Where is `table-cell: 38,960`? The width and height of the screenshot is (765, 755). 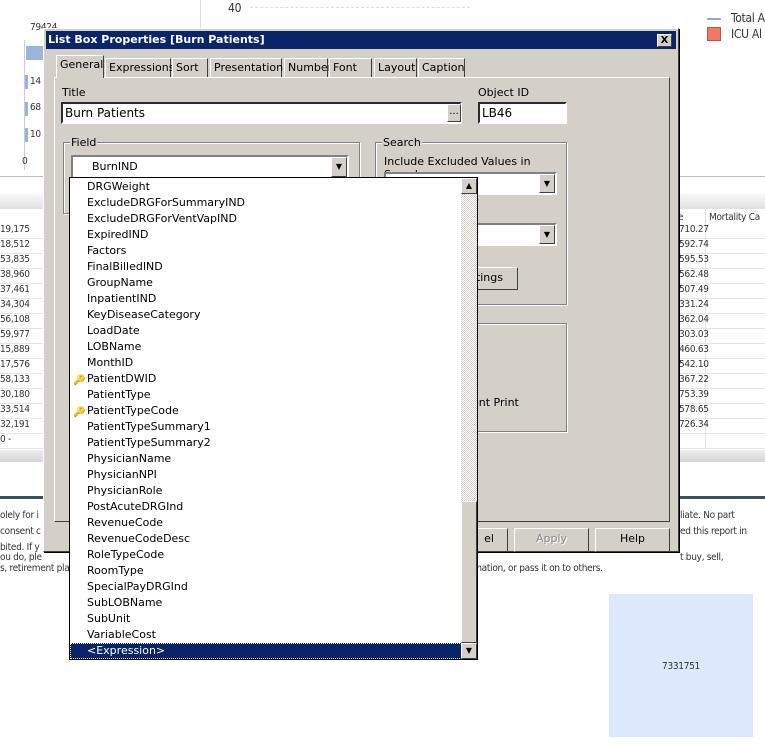 table-cell: 38,960 is located at coordinates (15, 274).